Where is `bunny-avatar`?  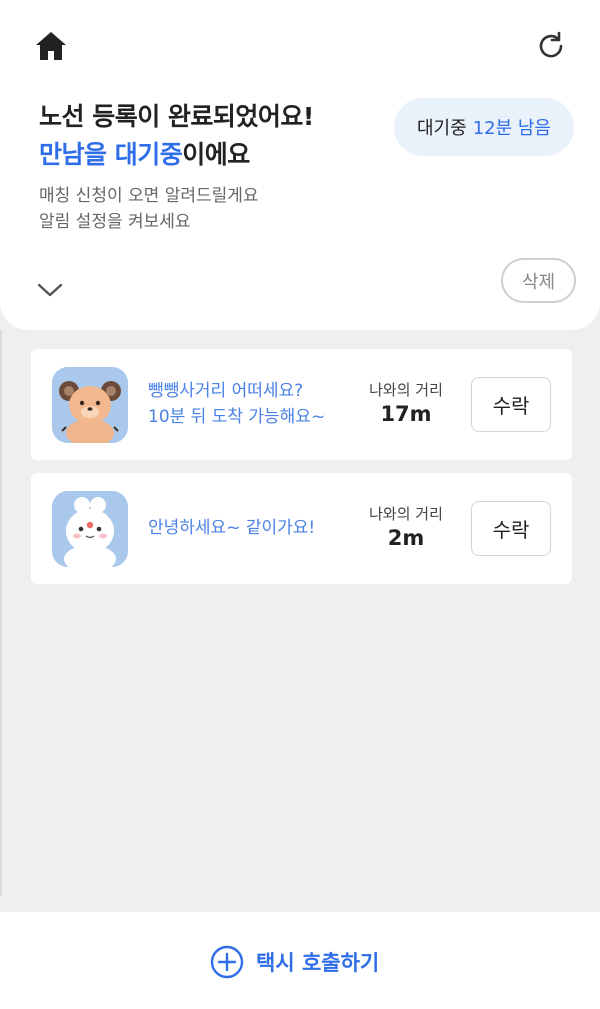 bunny-avatar is located at coordinates (90, 529).